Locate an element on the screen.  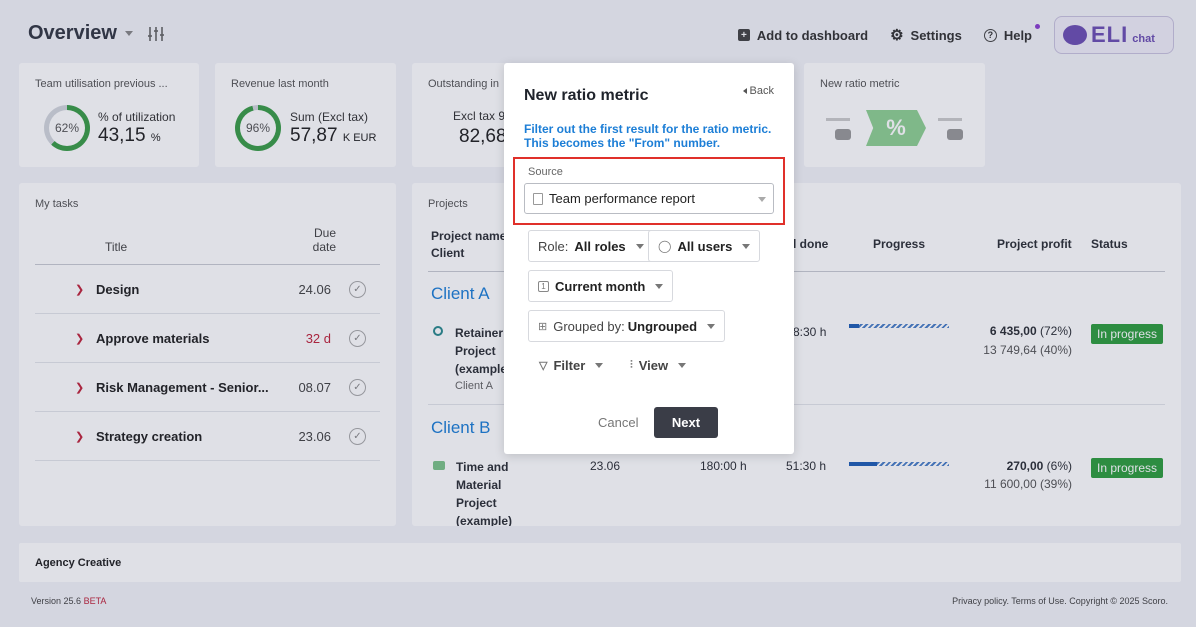
report-document-icon is located at coordinates (538, 198).